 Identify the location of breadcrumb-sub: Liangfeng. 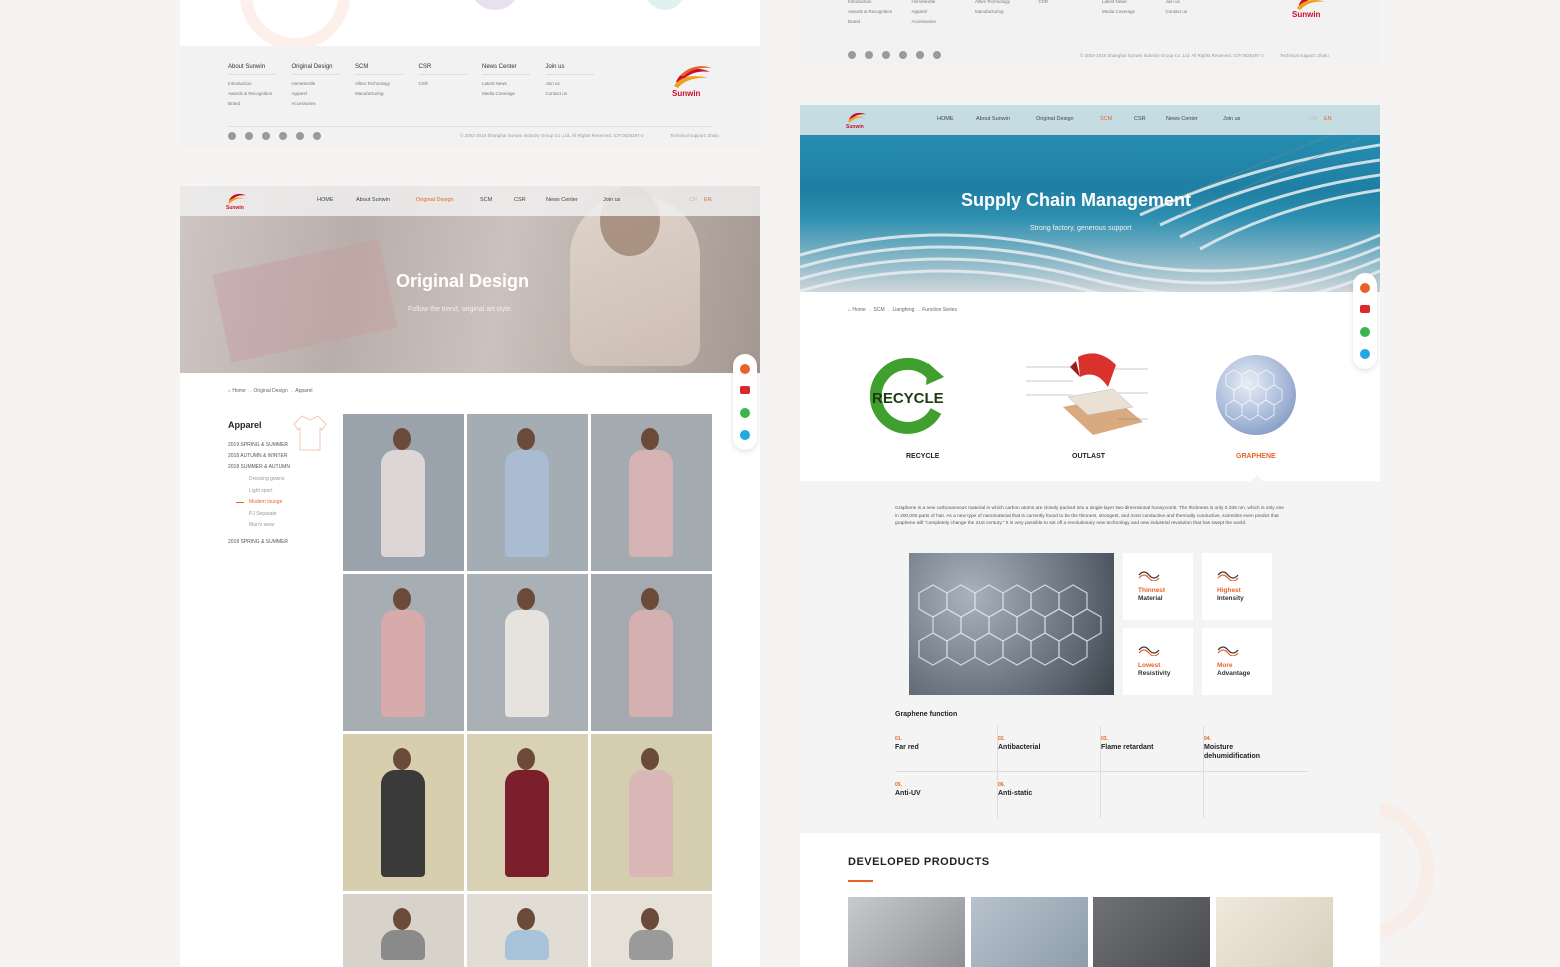
(903, 310).